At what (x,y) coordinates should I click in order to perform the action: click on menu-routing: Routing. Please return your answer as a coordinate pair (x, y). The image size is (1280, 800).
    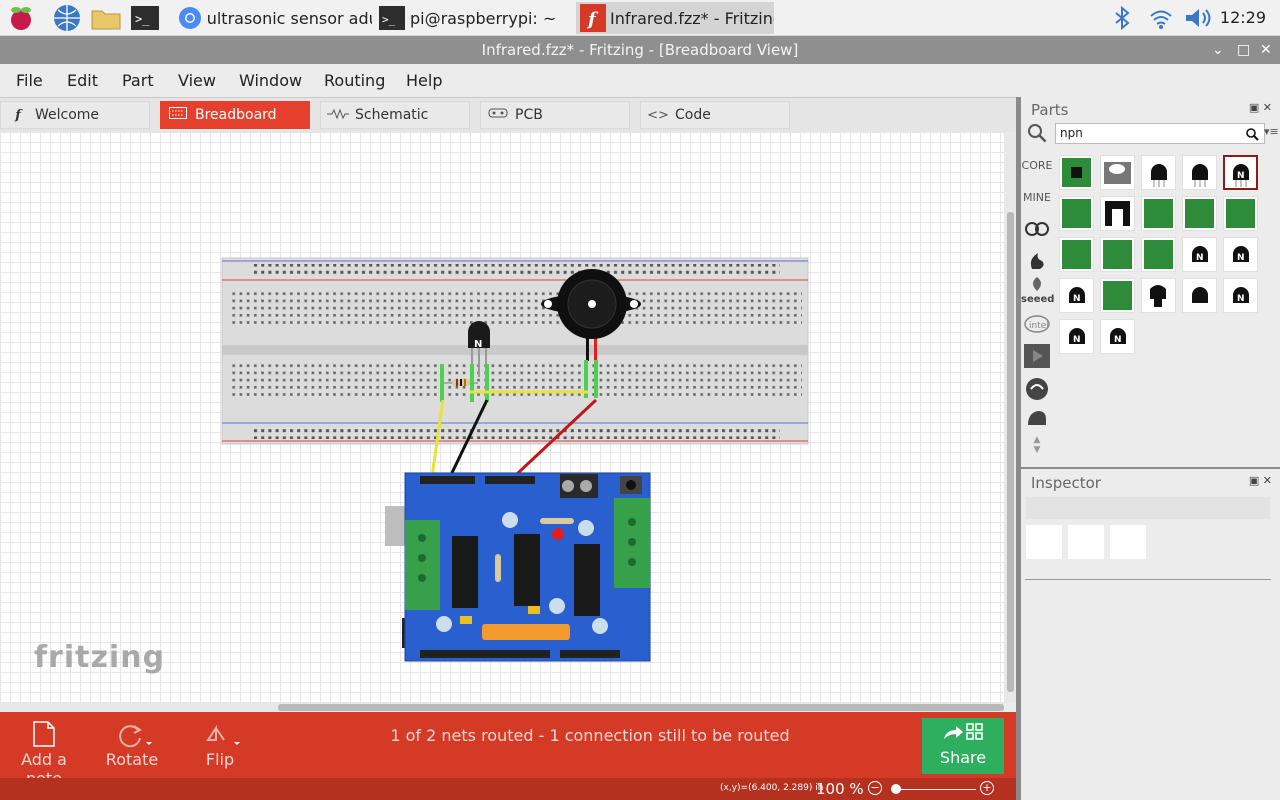
    Looking at the image, I should click on (354, 80).